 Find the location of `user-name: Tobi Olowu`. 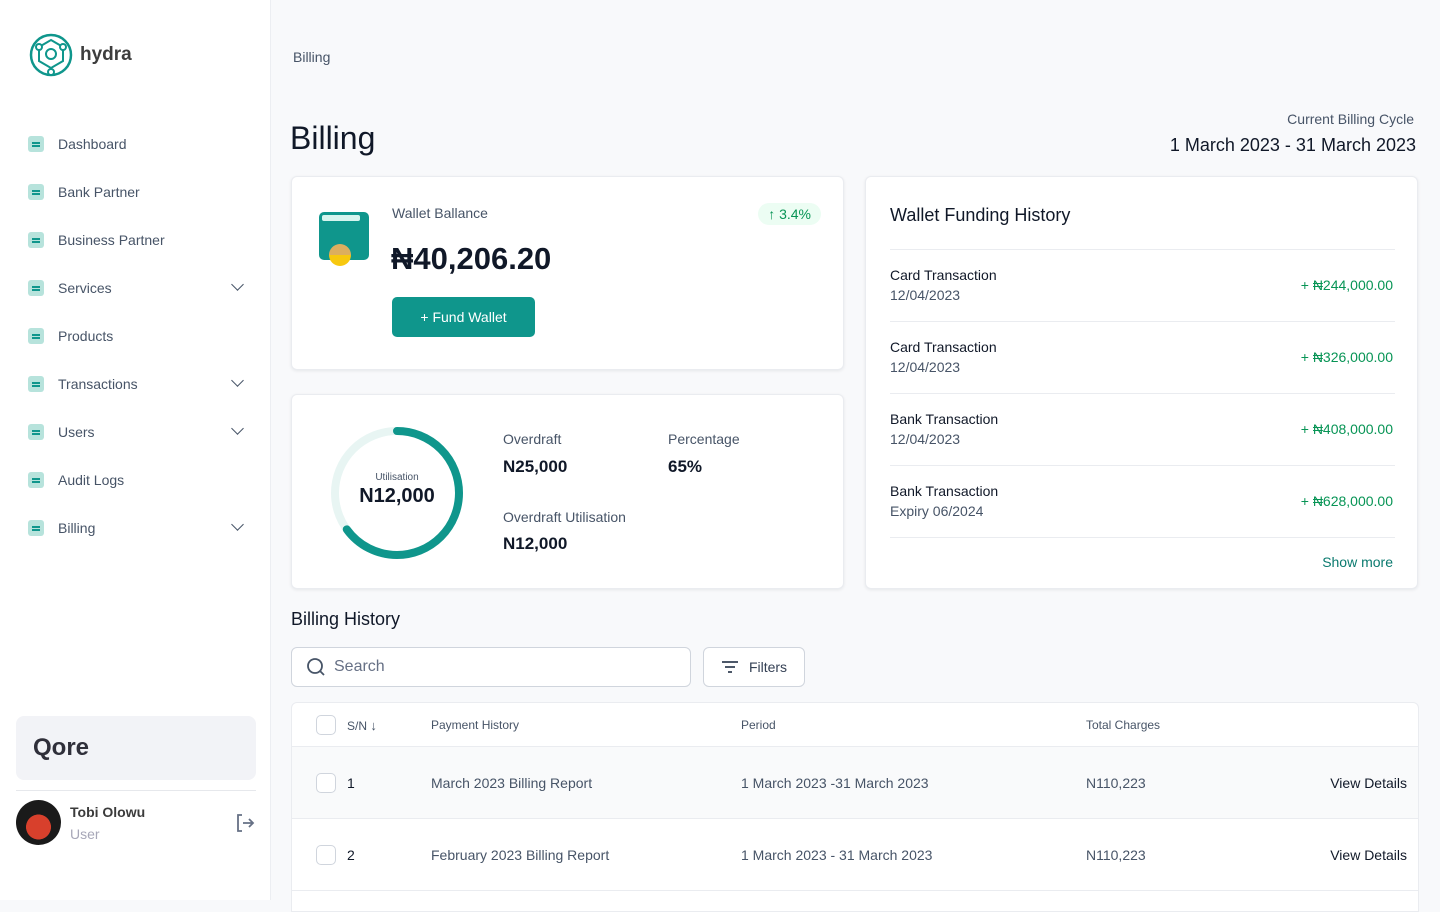

user-name: Tobi Olowu is located at coordinates (108, 812).